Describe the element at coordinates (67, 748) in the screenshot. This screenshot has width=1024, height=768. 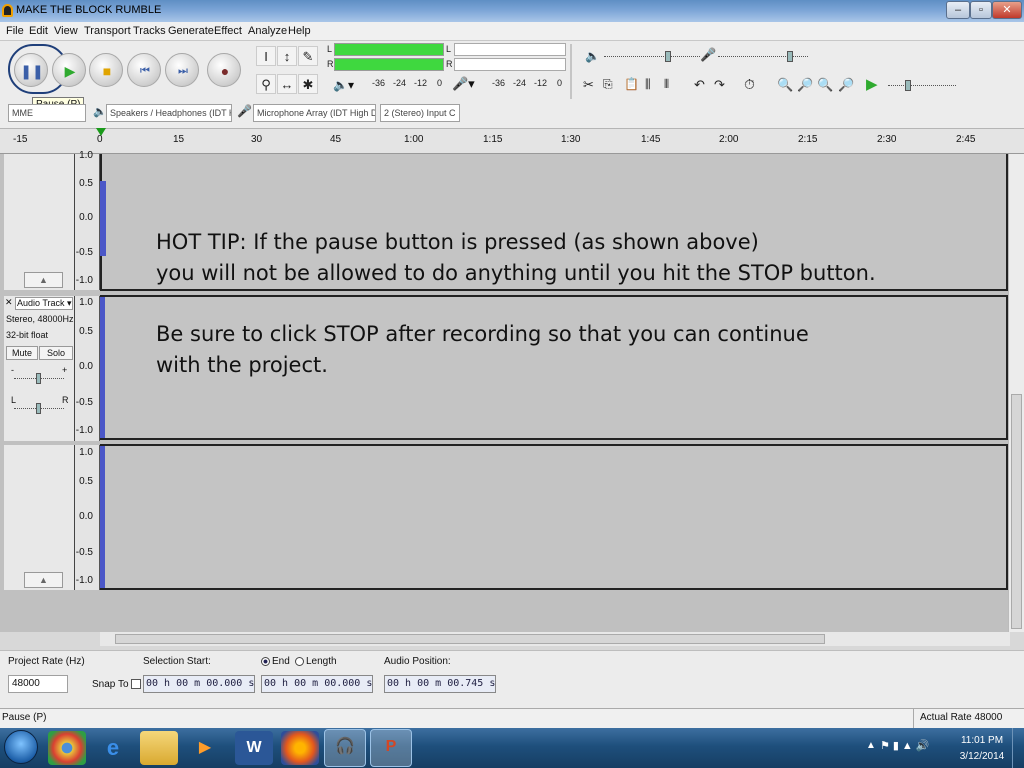
I see `chrome-icon` at that location.